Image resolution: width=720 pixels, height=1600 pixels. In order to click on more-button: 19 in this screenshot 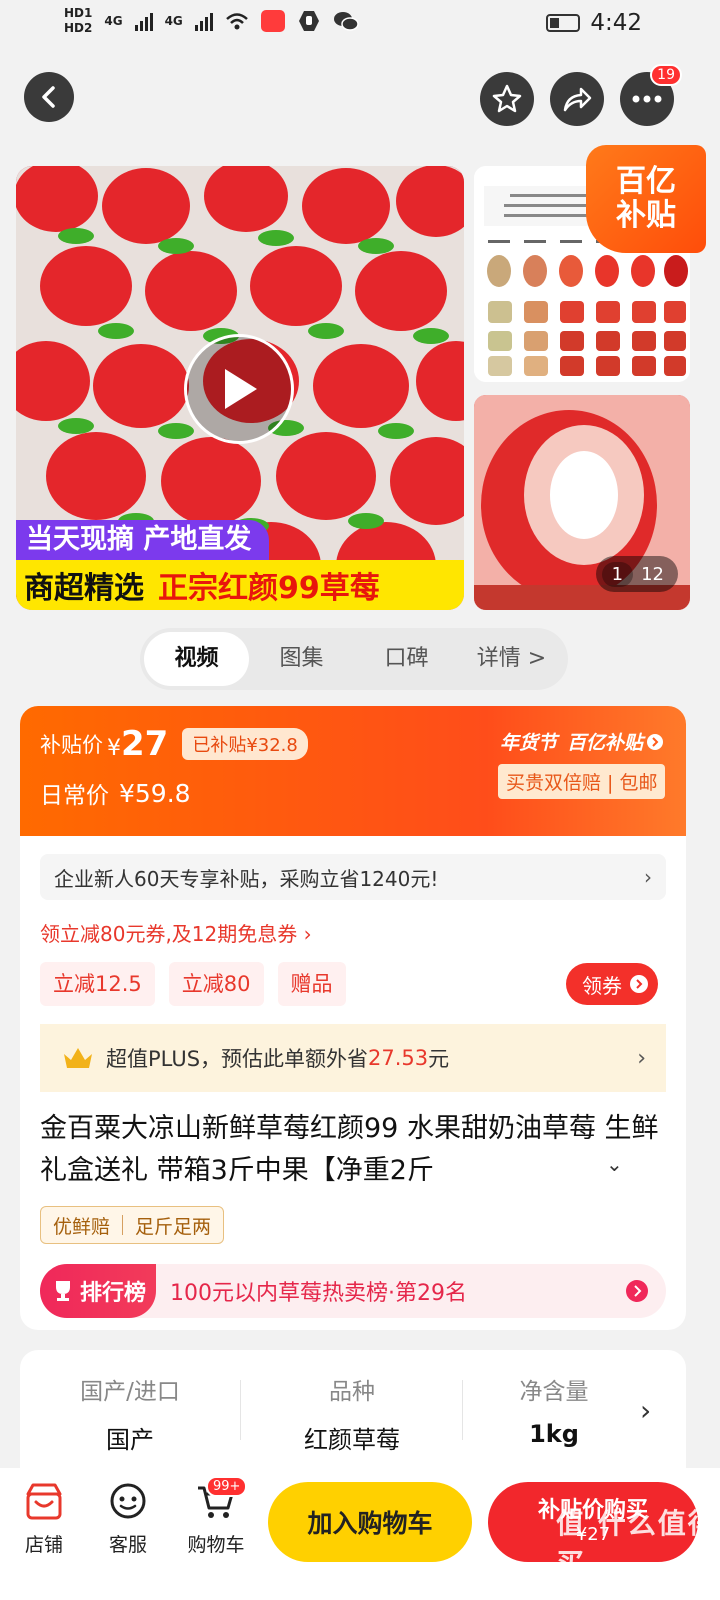, I will do `click(651, 95)`.